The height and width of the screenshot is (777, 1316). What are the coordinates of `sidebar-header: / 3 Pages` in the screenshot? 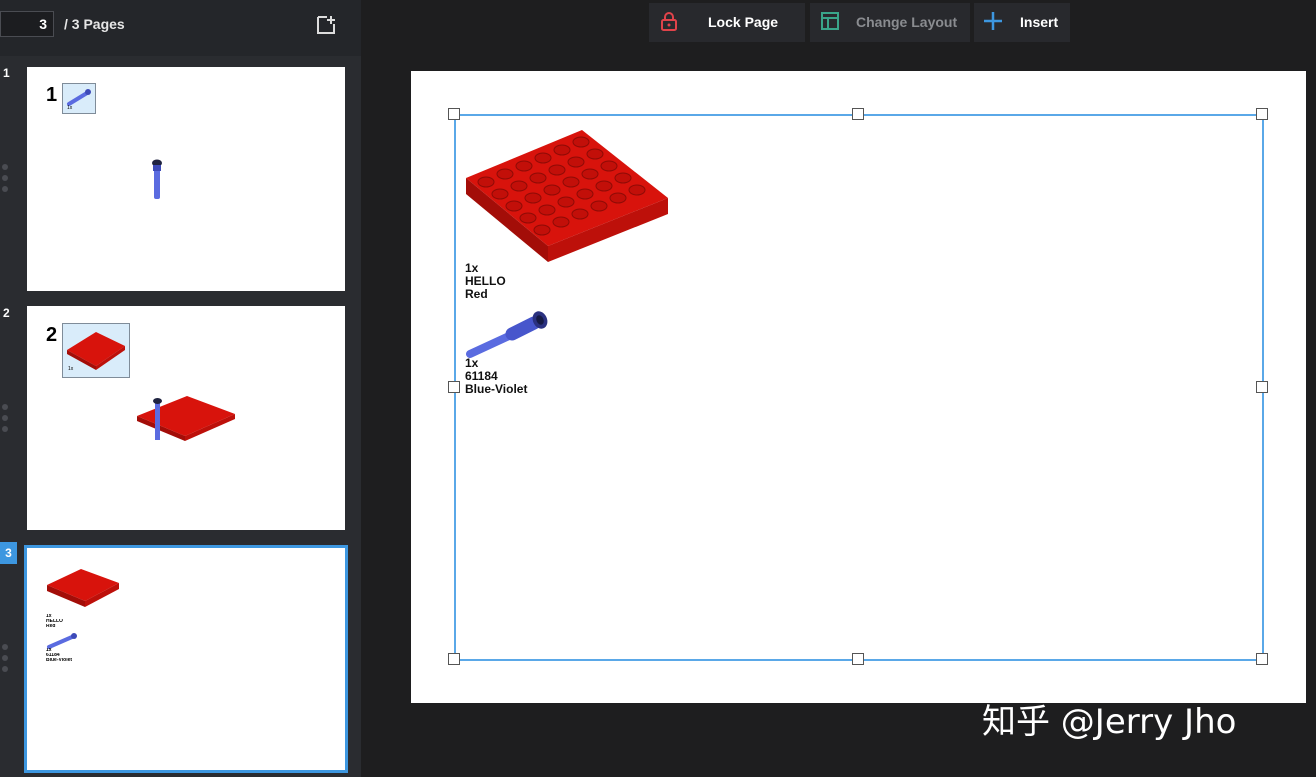 It's located at (180, 28).